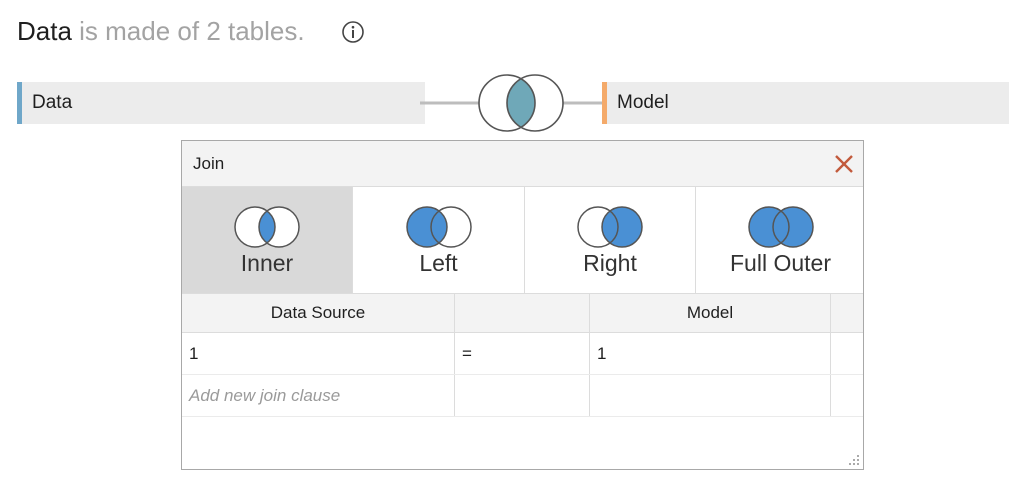 The width and height of the screenshot is (1024, 494). What do you see at coordinates (353, 32) in the screenshot?
I see `info-circle-icon` at bounding box center [353, 32].